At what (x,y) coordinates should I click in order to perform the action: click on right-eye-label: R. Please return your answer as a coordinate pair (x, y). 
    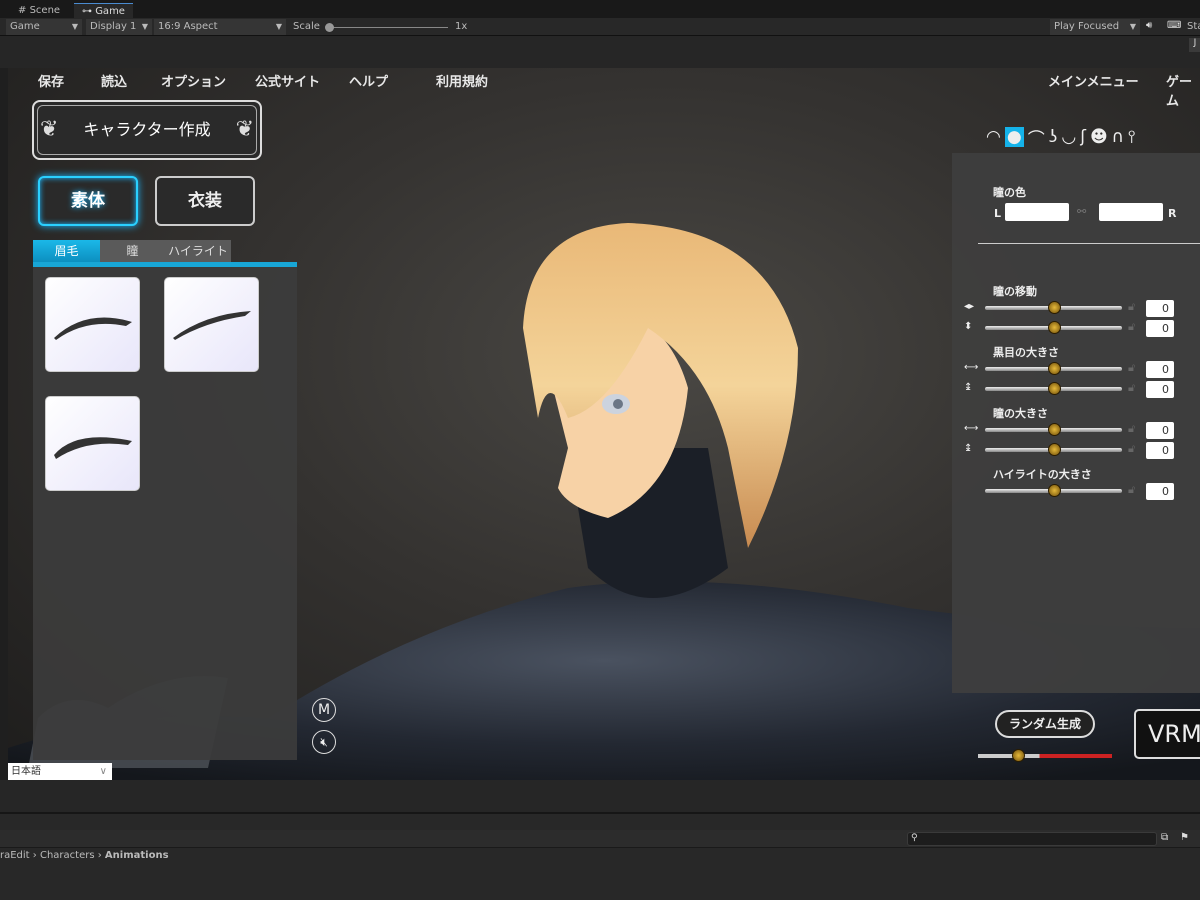
    Looking at the image, I should click on (1172, 213).